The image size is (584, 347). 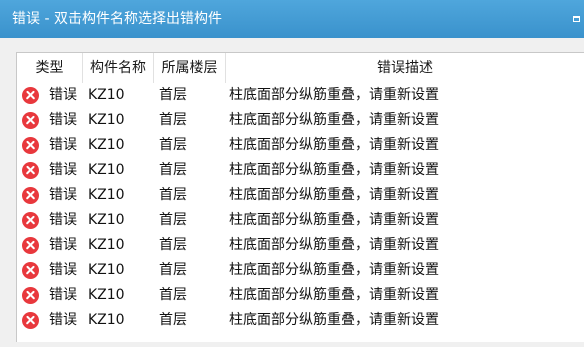 I want to click on column-header-description: 错误描述, so click(x=405, y=68).